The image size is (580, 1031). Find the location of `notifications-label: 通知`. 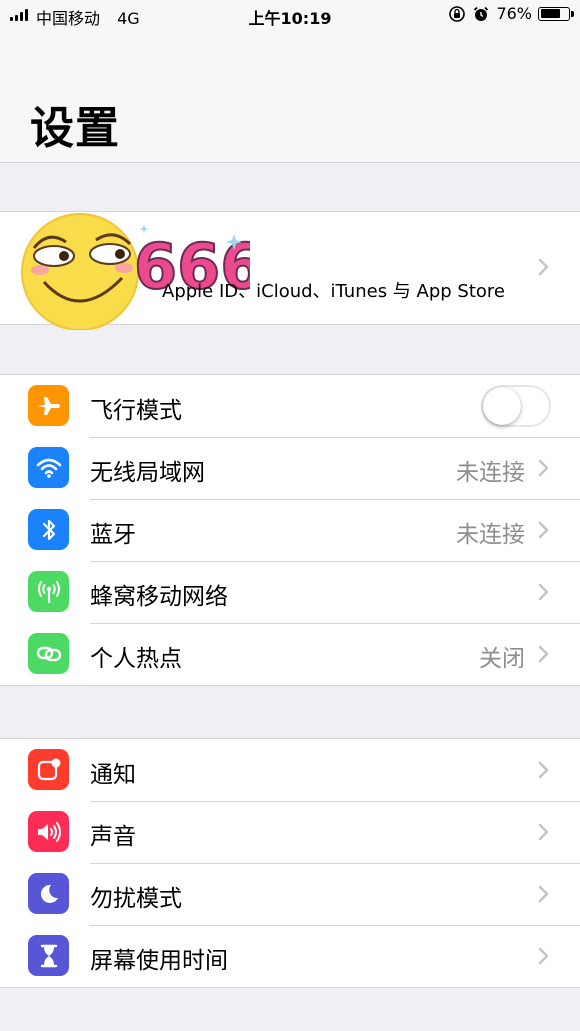

notifications-label: 通知 is located at coordinates (113, 775).